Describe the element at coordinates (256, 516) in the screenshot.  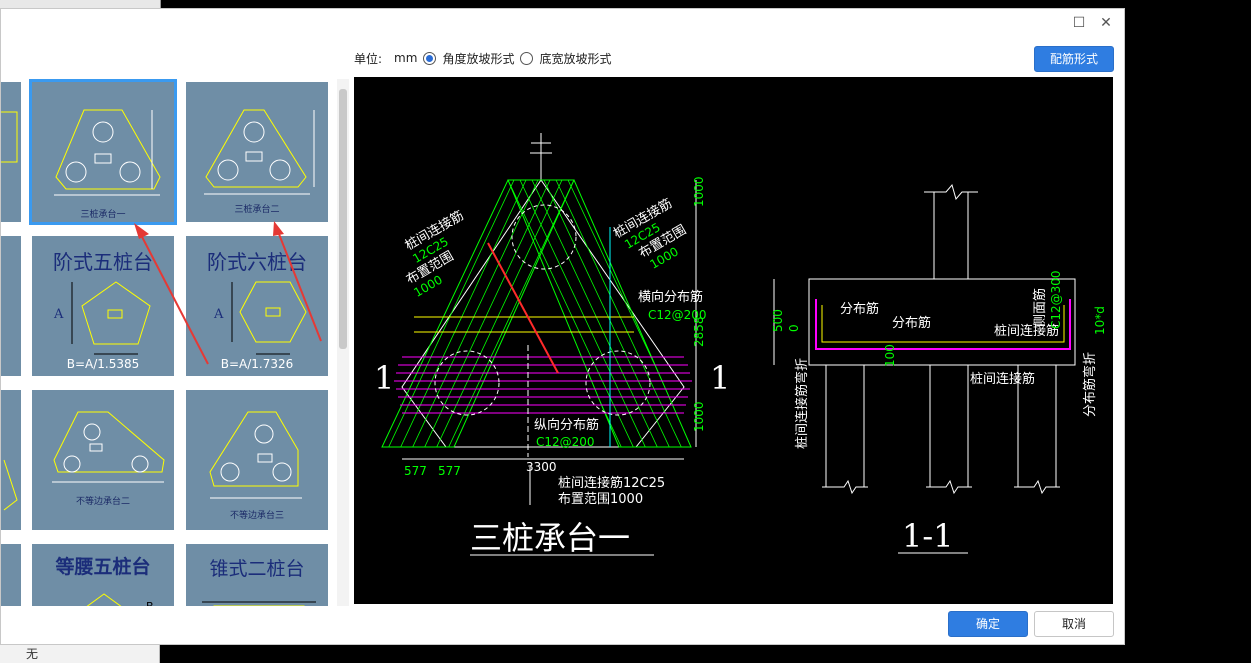
I see `thumbnail-caption: 不等边承台三` at that location.